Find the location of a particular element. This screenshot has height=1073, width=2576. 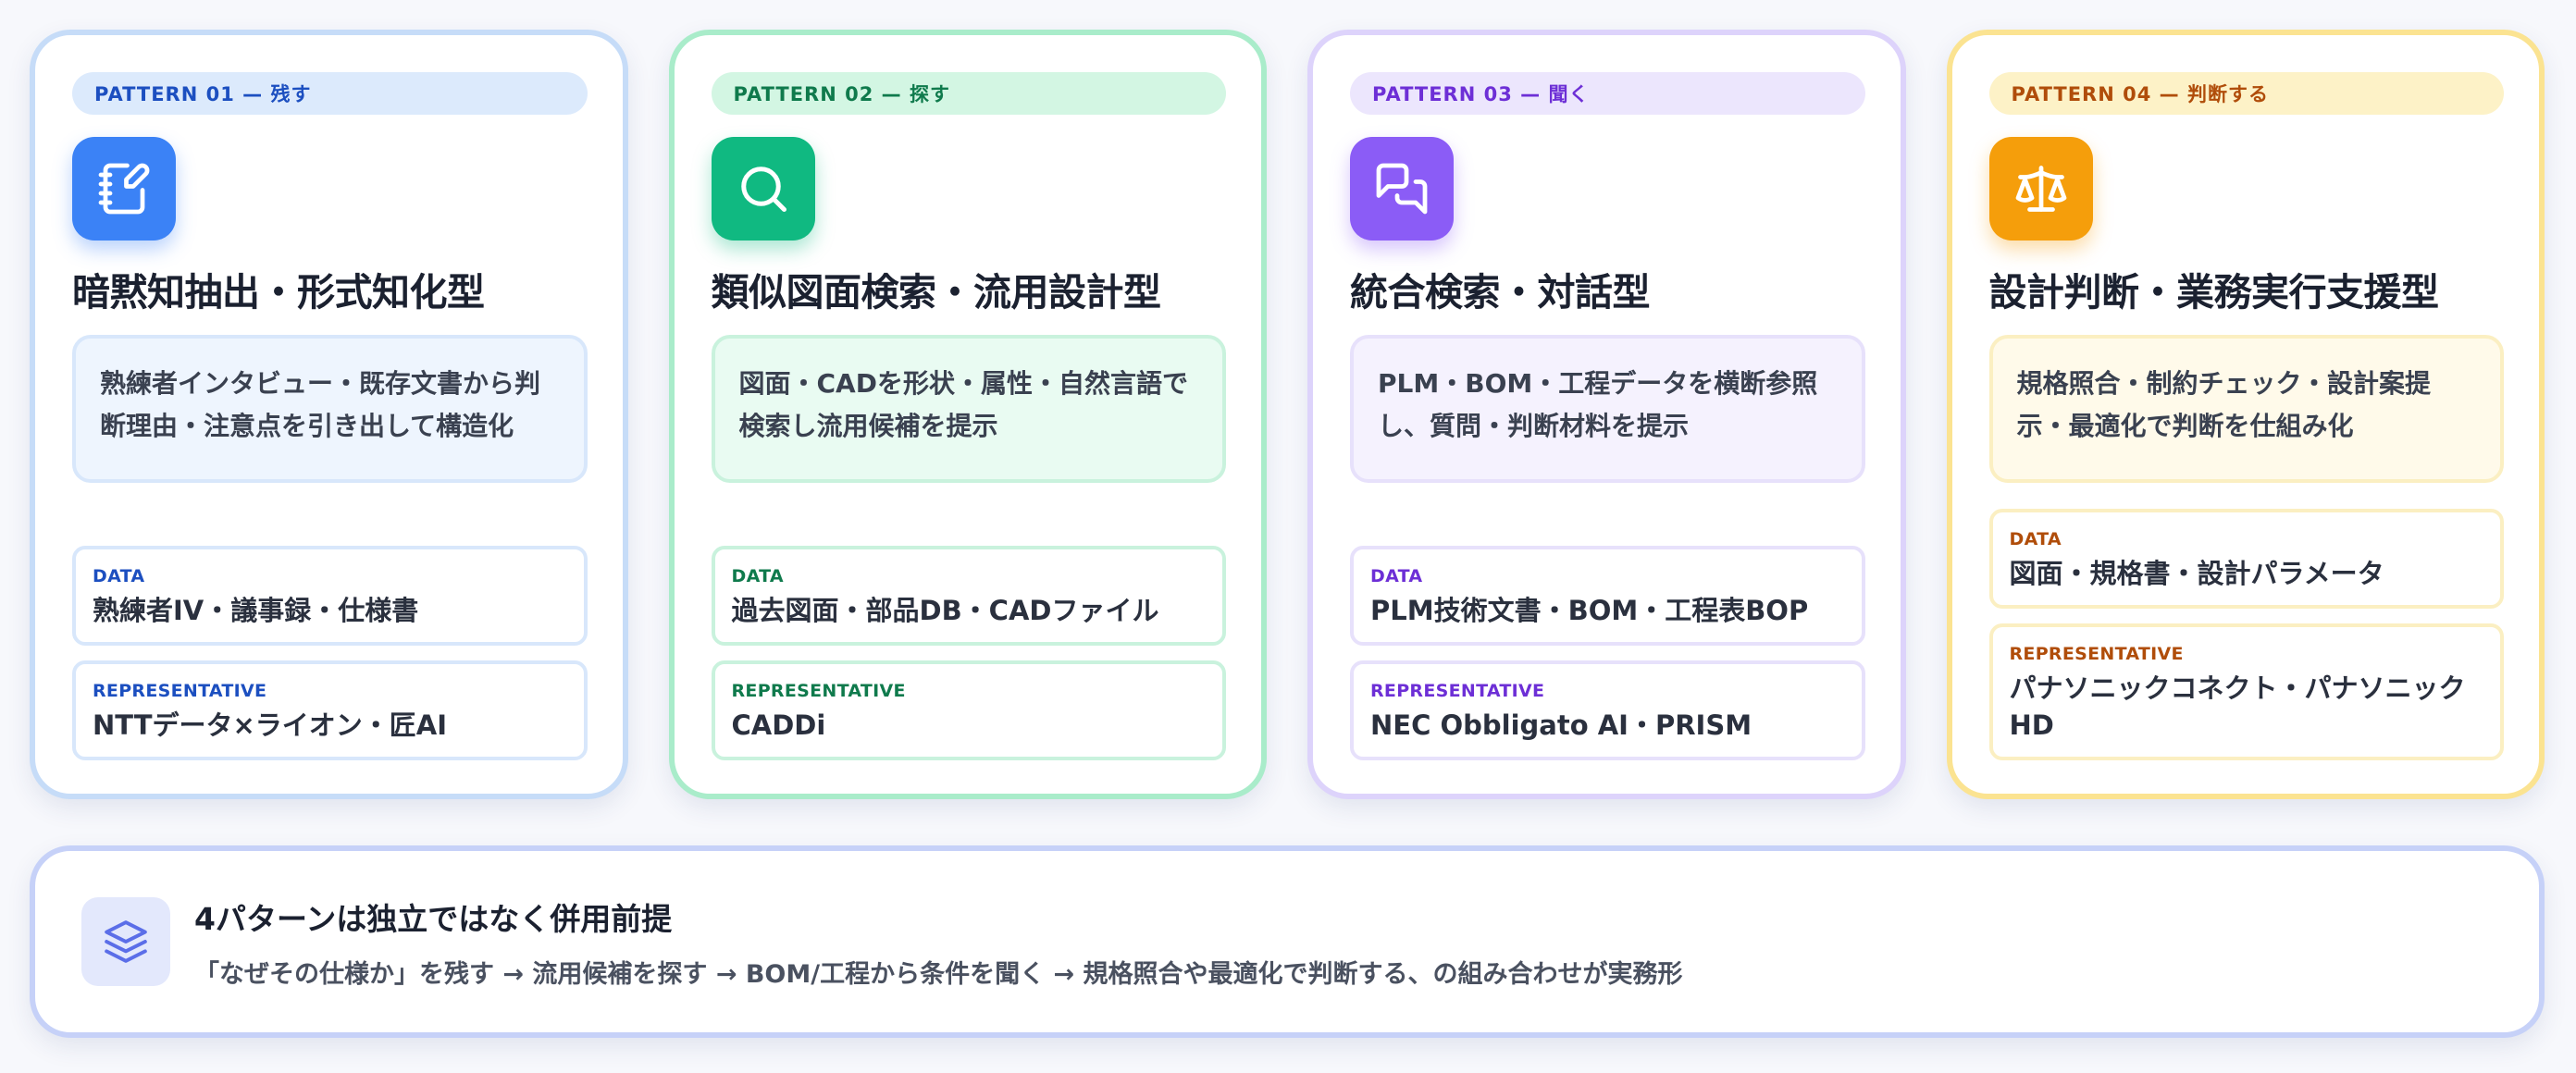

description-line: 断理由・注意点を引き出して構造化 is located at coordinates (307, 426).